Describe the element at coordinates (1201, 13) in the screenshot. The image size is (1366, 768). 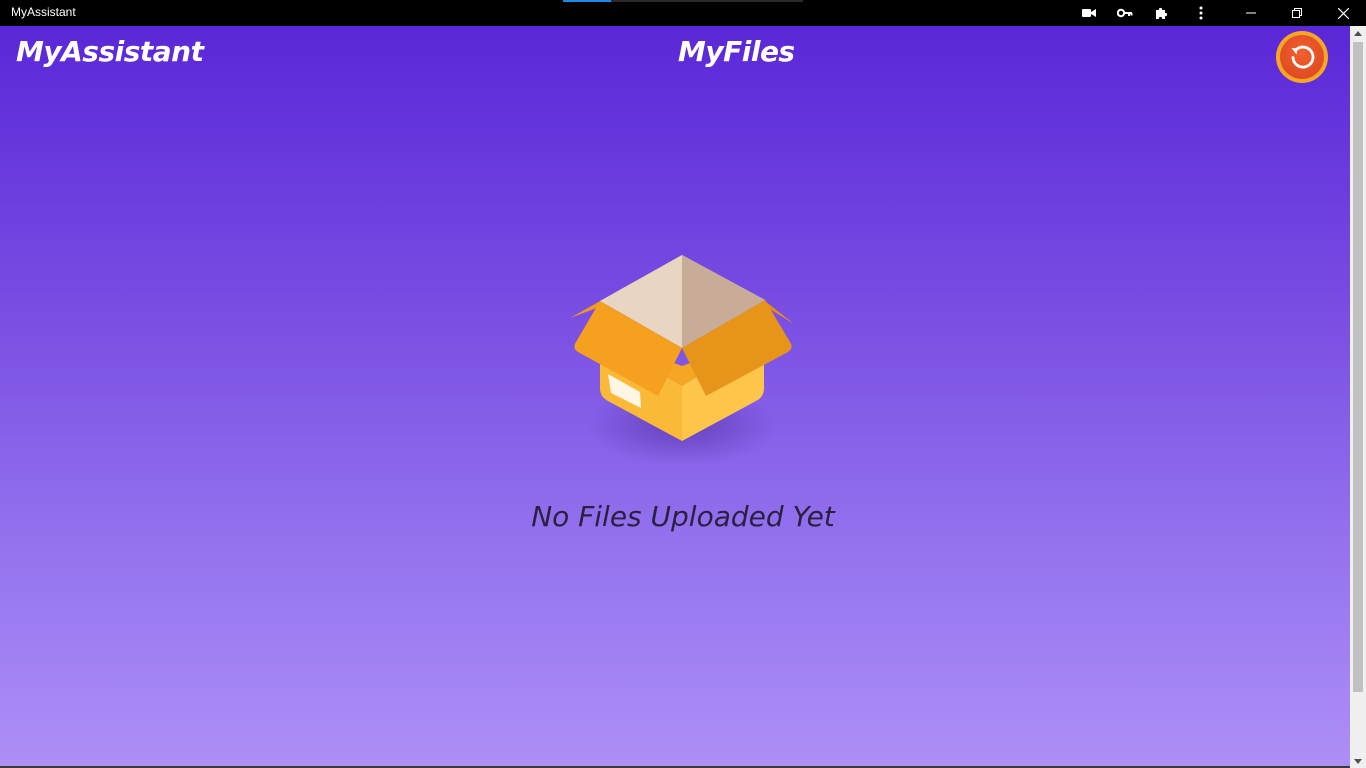
I see `more-vertical-icon` at that location.